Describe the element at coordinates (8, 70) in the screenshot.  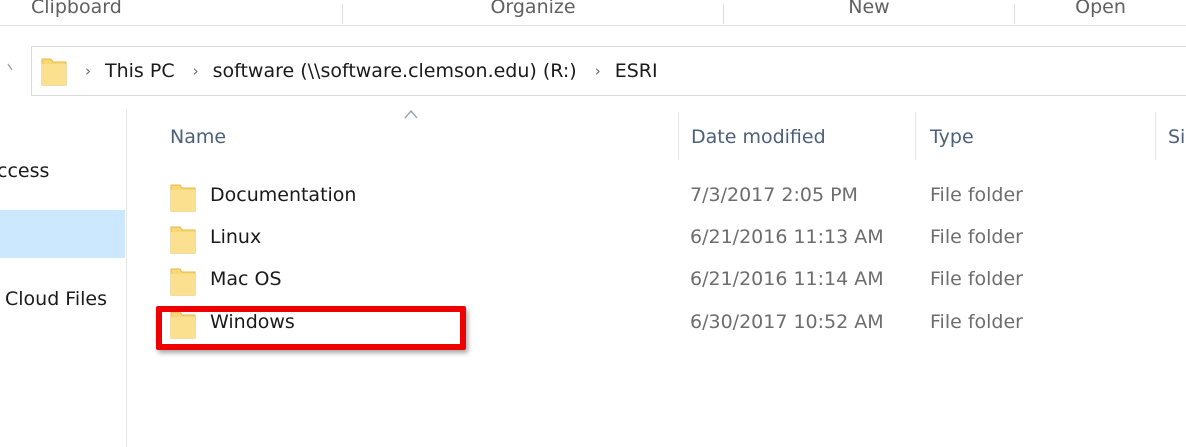
I see `up-arrow-icon` at that location.